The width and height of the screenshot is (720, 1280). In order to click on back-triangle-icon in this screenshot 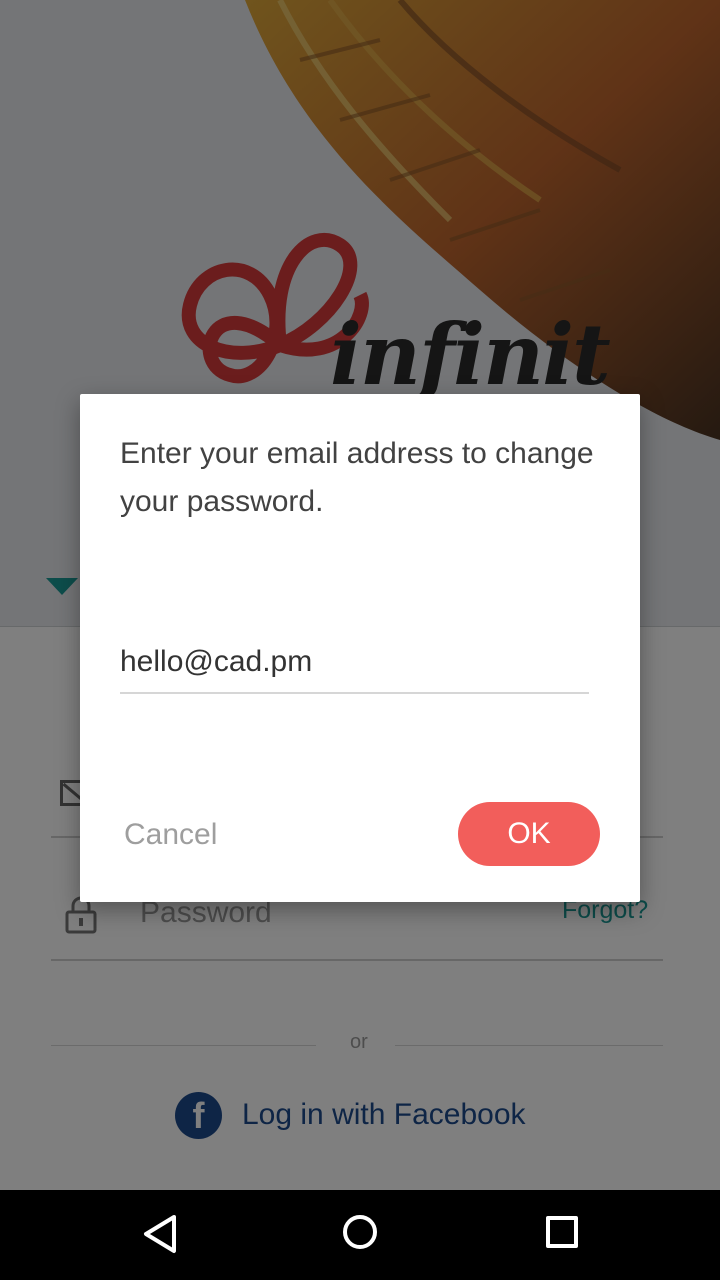, I will do `click(160, 1234)`.